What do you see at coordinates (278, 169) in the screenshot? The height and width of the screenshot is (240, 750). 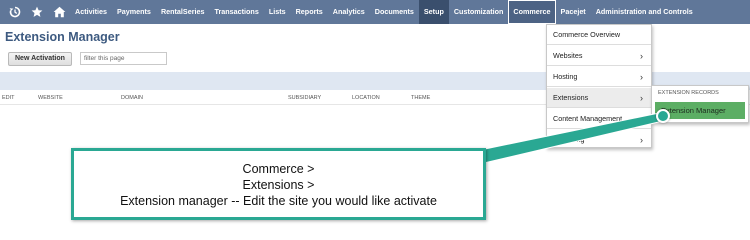 I see `callout-line-1: Commerce >` at bounding box center [278, 169].